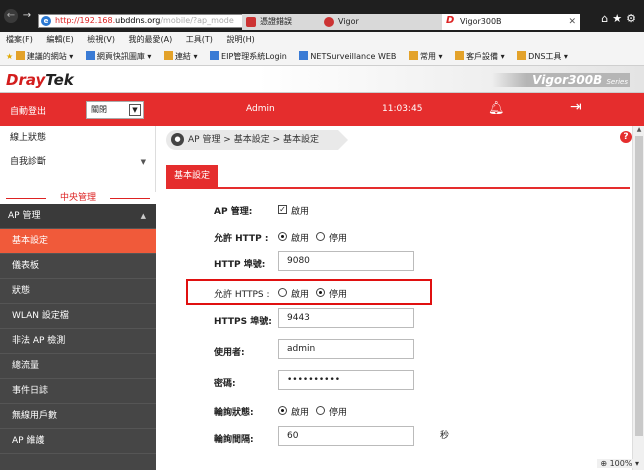 The image size is (644, 470). What do you see at coordinates (78, 138) in the screenshot?
I see `sidebar-item-online-status: 線上狀態` at bounding box center [78, 138].